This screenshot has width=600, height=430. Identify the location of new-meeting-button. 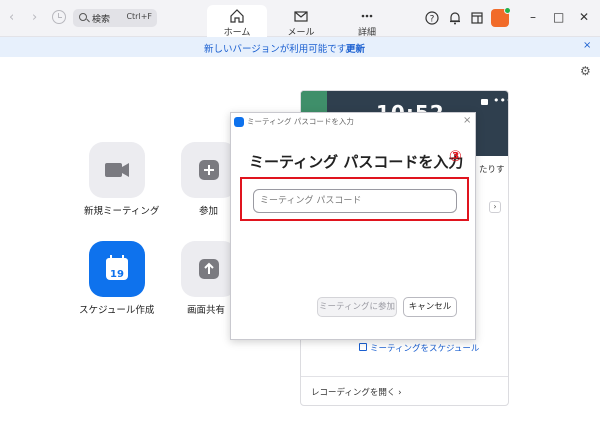
(117, 170).